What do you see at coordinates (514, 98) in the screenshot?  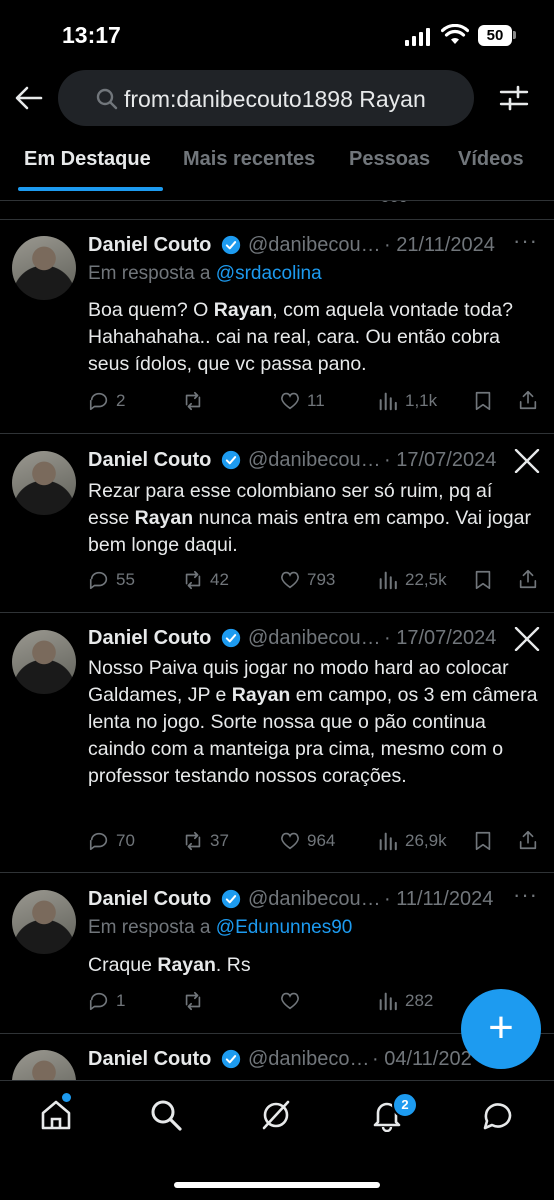 I see `filter-settings-icon` at bounding box center [514, 98].